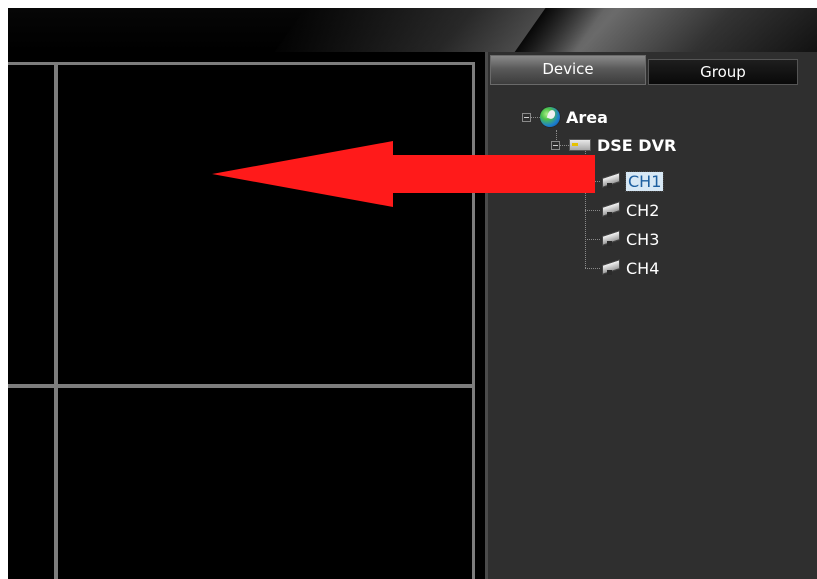 The image size is (817, 579). What do you see at coordinates (643, 268) in the screenshot?
I see `tree-node-label: CH4` at bounding box center [643, 268].